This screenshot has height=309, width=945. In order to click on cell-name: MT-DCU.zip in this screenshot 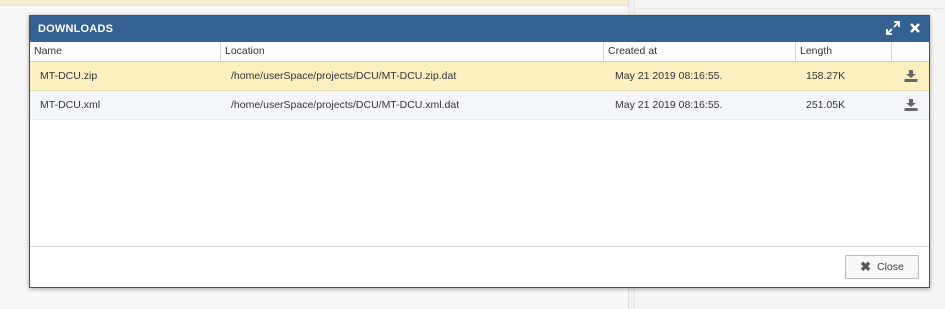, I will do `click(69, 76)`.